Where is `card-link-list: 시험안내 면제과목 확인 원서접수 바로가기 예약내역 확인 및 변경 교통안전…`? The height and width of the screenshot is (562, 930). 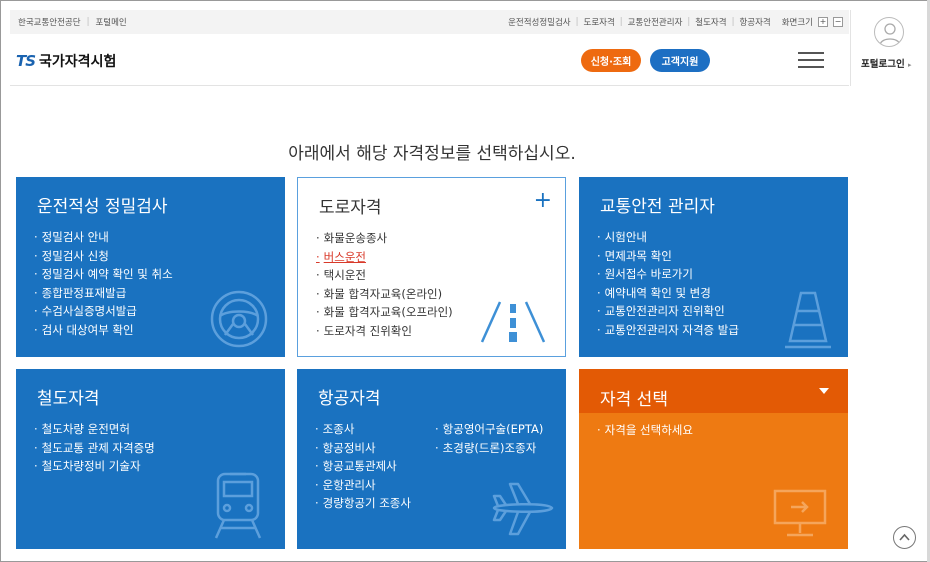 card-link-list: 시험안내 면제과목 확인 원서접수 바로가기 예약내역 확인 및 변경 교통안전… is located at coordinates (668, 284).